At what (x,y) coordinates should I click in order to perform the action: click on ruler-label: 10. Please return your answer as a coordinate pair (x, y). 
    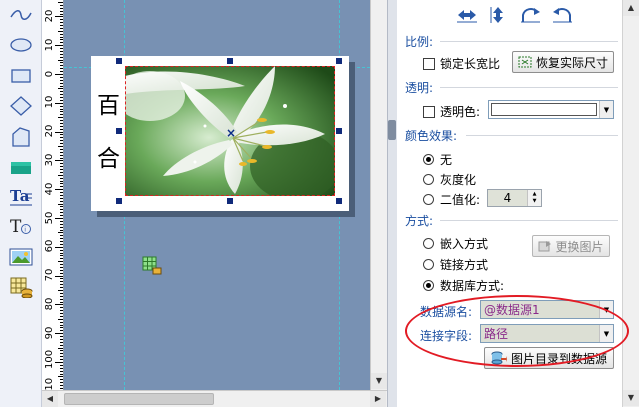
    Looking at the image, I should click on (49, 102).